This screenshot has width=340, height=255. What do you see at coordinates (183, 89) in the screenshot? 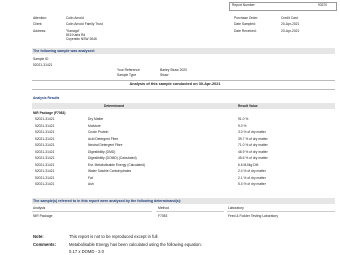
I see `banner-bottom-rule` at bounding box center [183, 89].